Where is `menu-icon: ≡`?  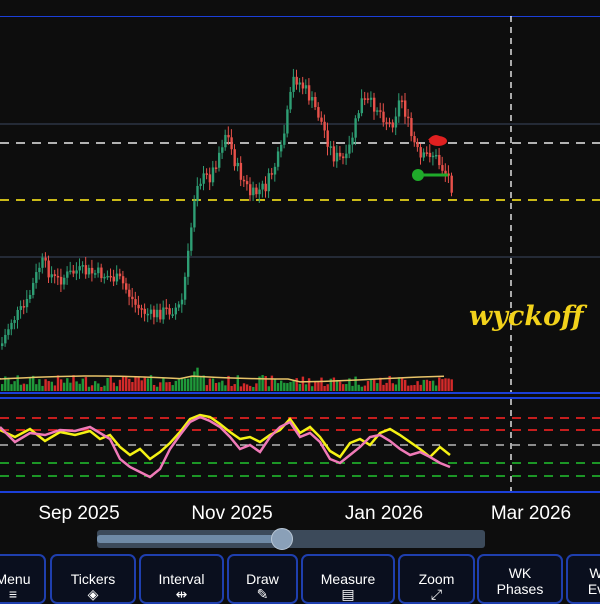 menu-icon: ≡ is located at coordinates (13, 594).